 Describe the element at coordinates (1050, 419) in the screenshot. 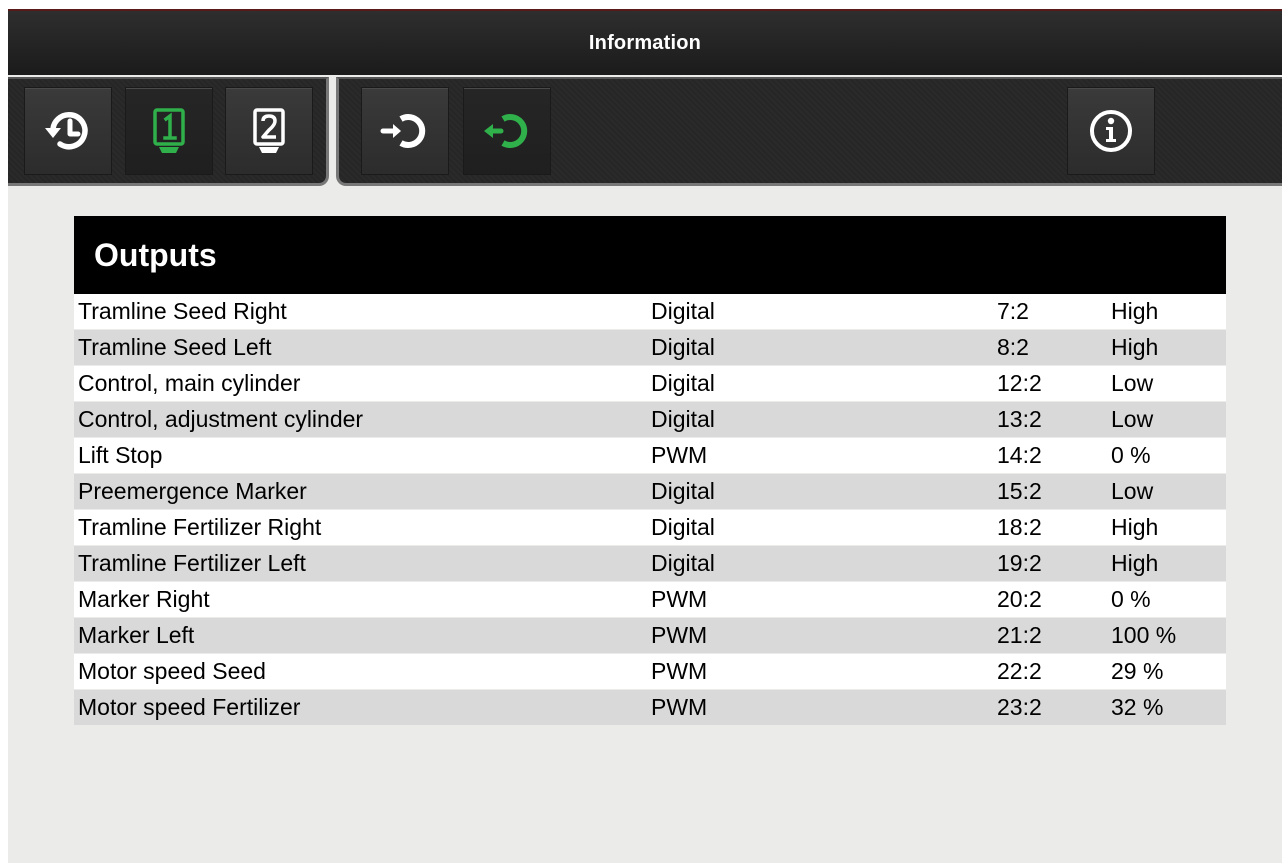

I see `output-port: 13:2` at that location.